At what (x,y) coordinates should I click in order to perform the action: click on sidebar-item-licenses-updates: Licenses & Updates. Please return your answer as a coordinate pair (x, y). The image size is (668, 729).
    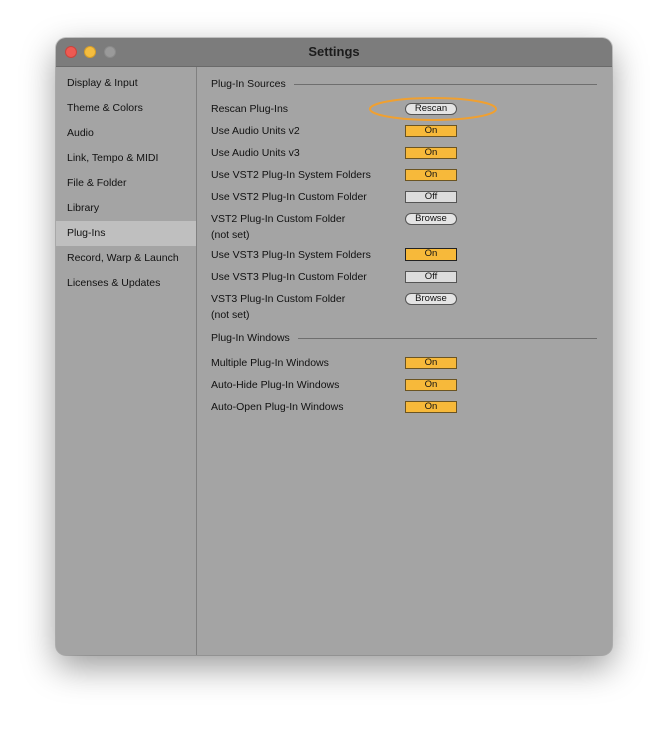
    Looking at the image, I should click on (126, 283).